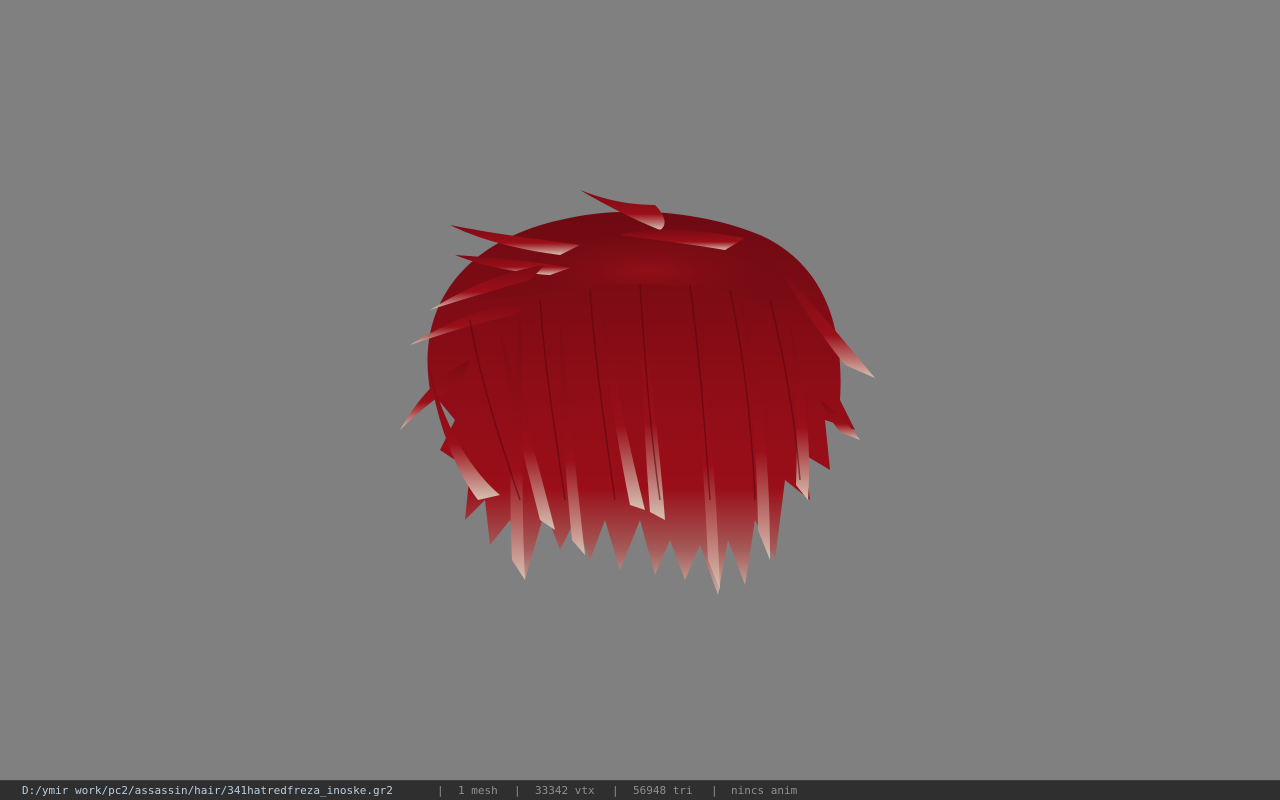 The width and height of the screenshot is (1280, 800). What do you see at coordinates (764, 790) in the screenshot?
I see `anim-status-label: nincs anim` at bounding box center [764, 790].